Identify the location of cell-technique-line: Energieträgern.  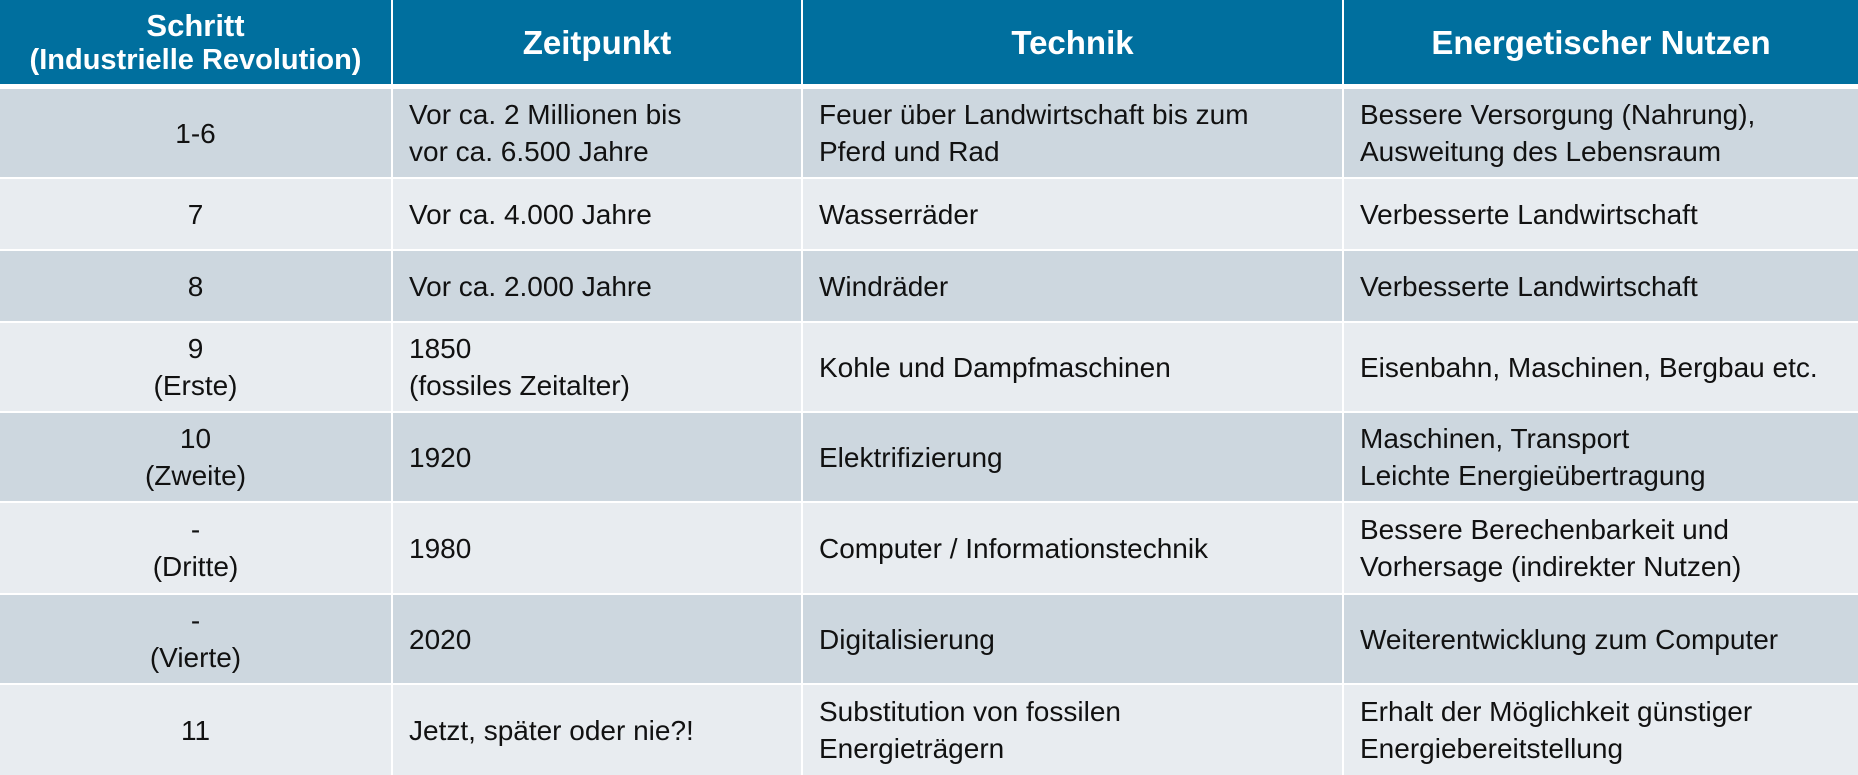
(912, 748).